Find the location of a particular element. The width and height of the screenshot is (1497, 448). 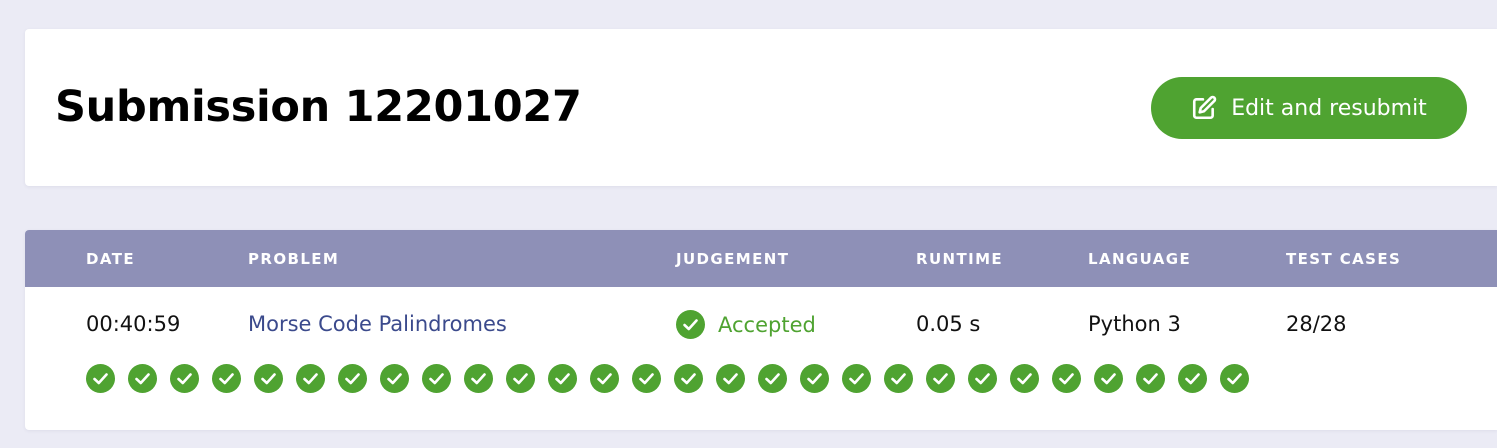

edit-and-resubmit-button: Edit and resubmit is located at coordinates (1309, 108).